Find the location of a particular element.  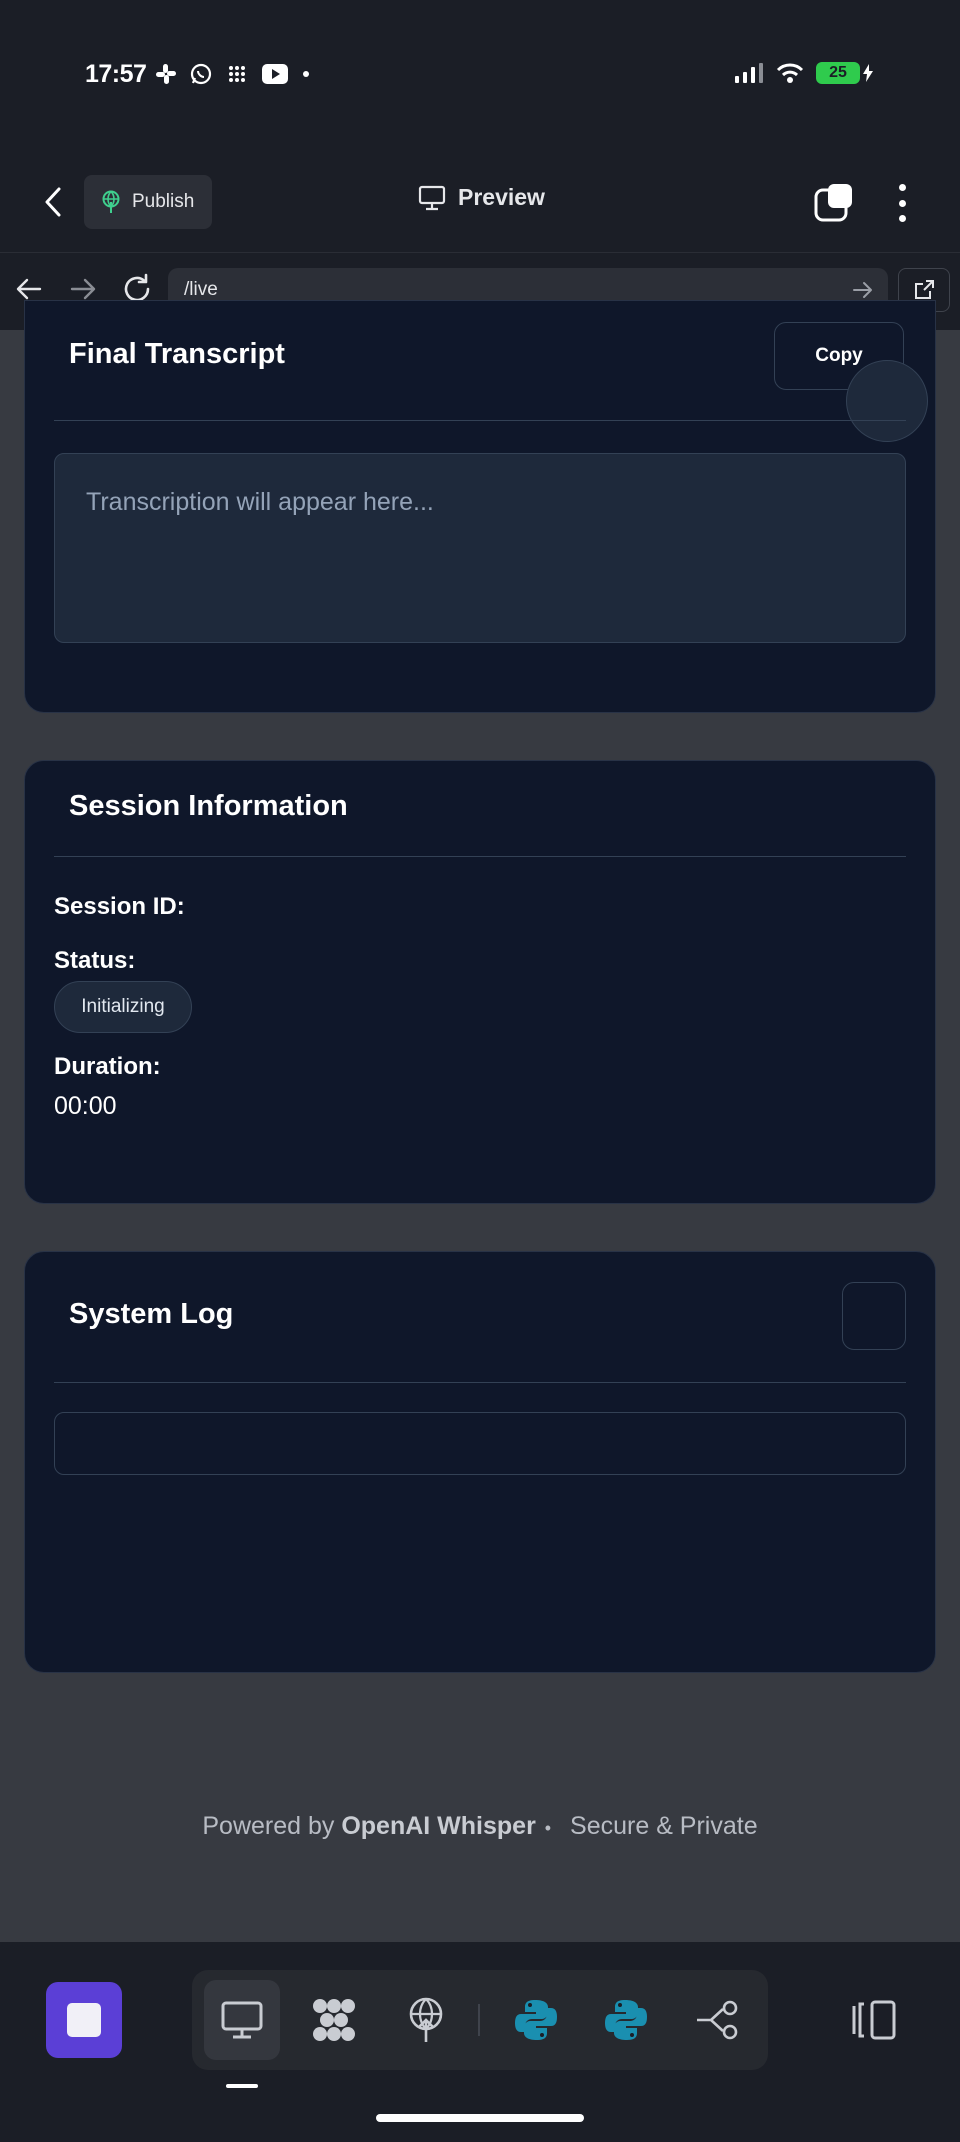

publish-label: Publish is located at coordinates (163, 201).